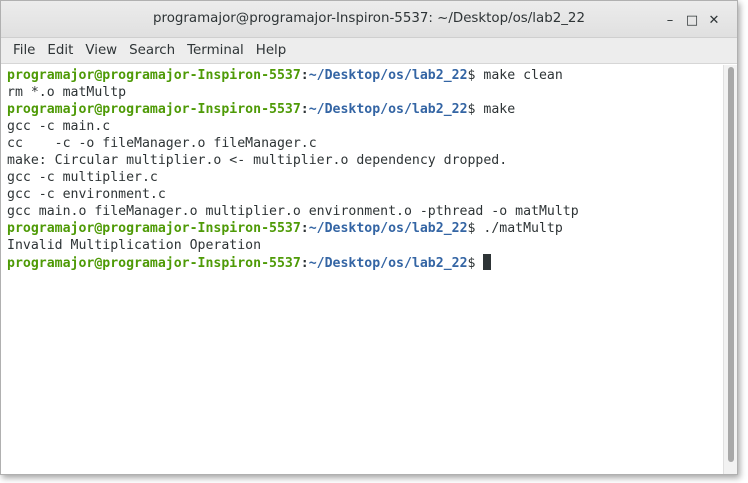 Image resolution: width=748 pixels, height=483 pixels. What do you see at coordinates (101, 51) in the screenshot?
I see `menu-view: View` at bounding box center [101, 51].